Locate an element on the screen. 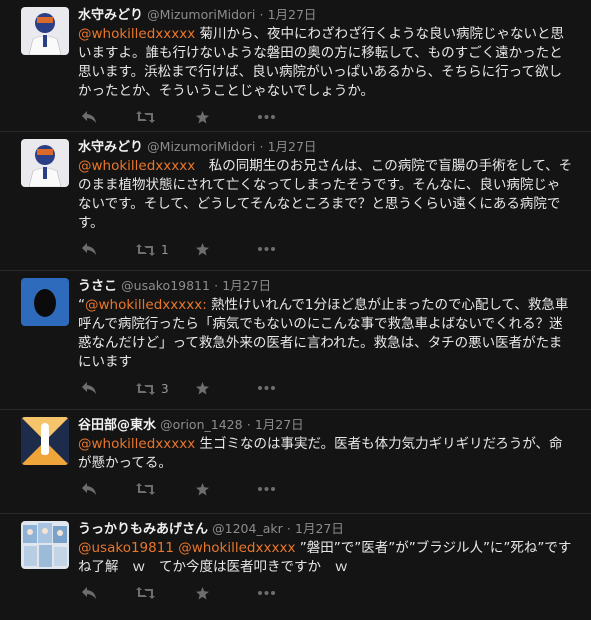 The height and width of the screenshot is (620, 591). retweet-button: 3 is located at coordinates (152, 389).